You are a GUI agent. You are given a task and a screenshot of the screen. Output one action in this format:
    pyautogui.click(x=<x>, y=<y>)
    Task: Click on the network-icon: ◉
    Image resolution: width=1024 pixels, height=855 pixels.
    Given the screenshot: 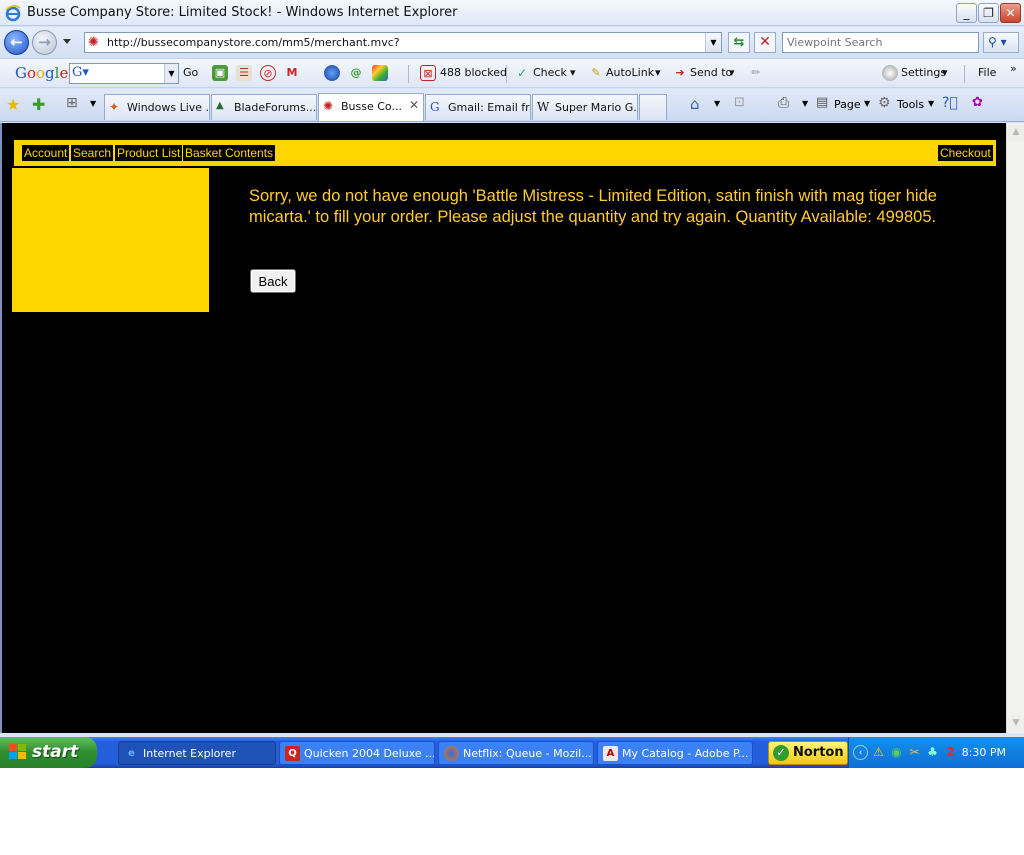 What is the action you would take?
    pyautogui.click(x=896, y=752)
    